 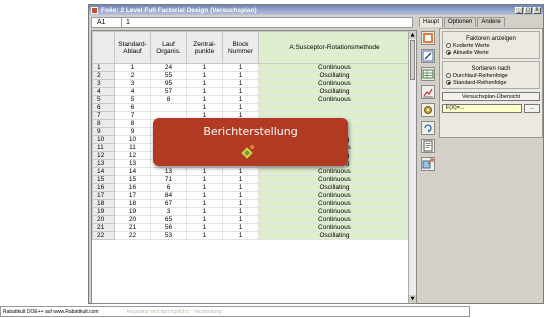 What do you see at coordinates (168, 75) in the screenshot?
I see `table-cell: 55` at bounding box center [168, 75].